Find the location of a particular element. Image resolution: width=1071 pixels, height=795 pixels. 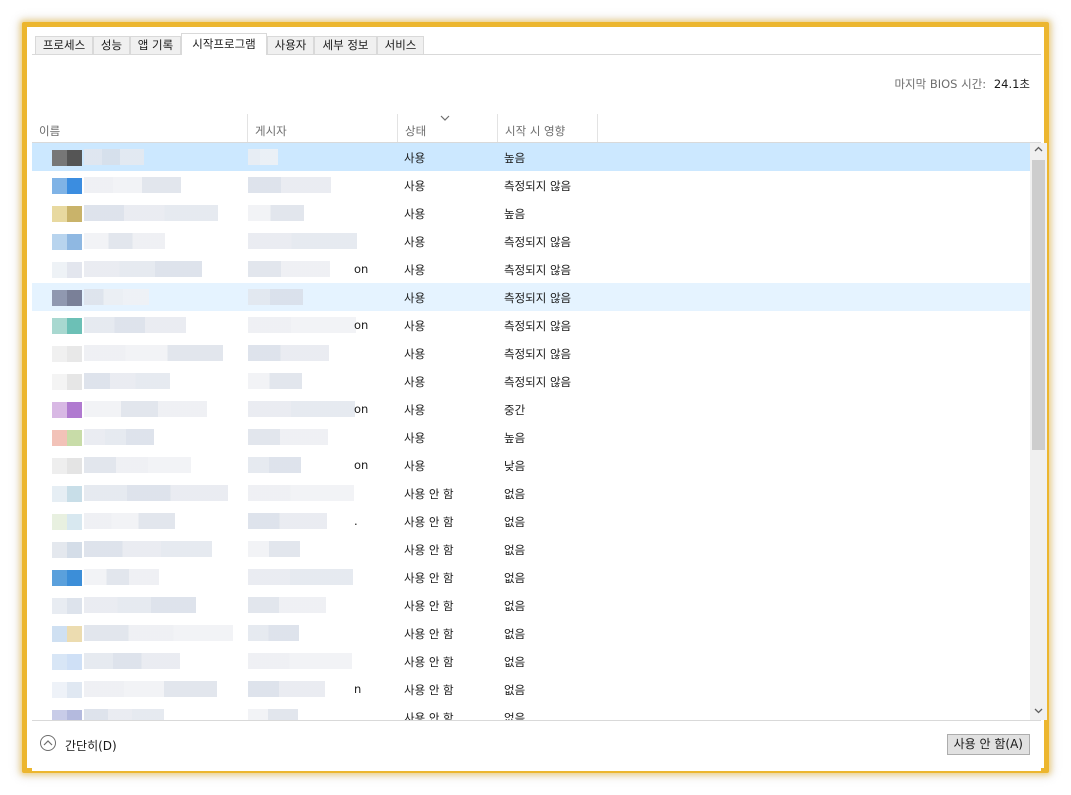

column-header-impact: 시작 시 영향 is located at coordinates (548, 128).